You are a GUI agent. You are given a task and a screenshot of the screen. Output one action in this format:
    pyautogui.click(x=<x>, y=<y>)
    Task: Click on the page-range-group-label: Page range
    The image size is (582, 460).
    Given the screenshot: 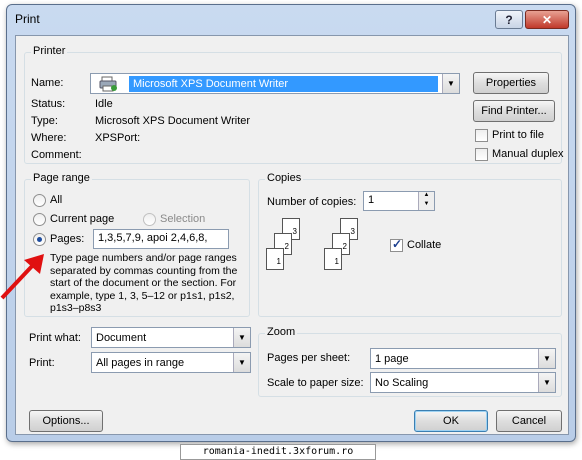 What is the action you would take?
    pyautogui.click(x=61, y=178)
    